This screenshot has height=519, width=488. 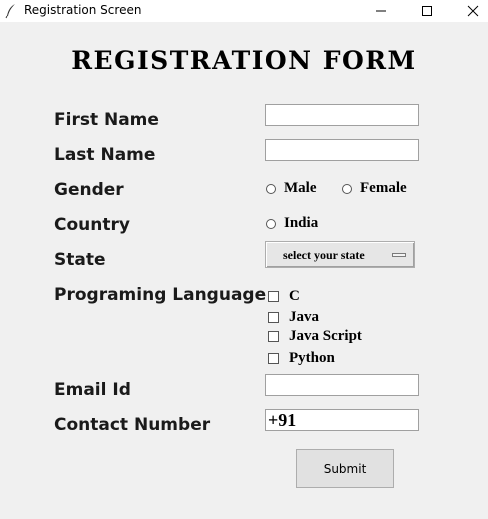 I want to click on close-button, so click(x=469, y=11).